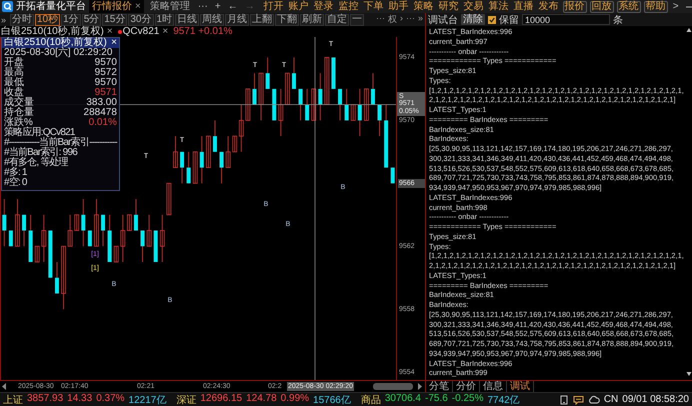 The image size is (692, 406). Describe the element at coordinates (202, 31) in the screenshot. I see `quote-text: 9571 +0.01%` at that location.